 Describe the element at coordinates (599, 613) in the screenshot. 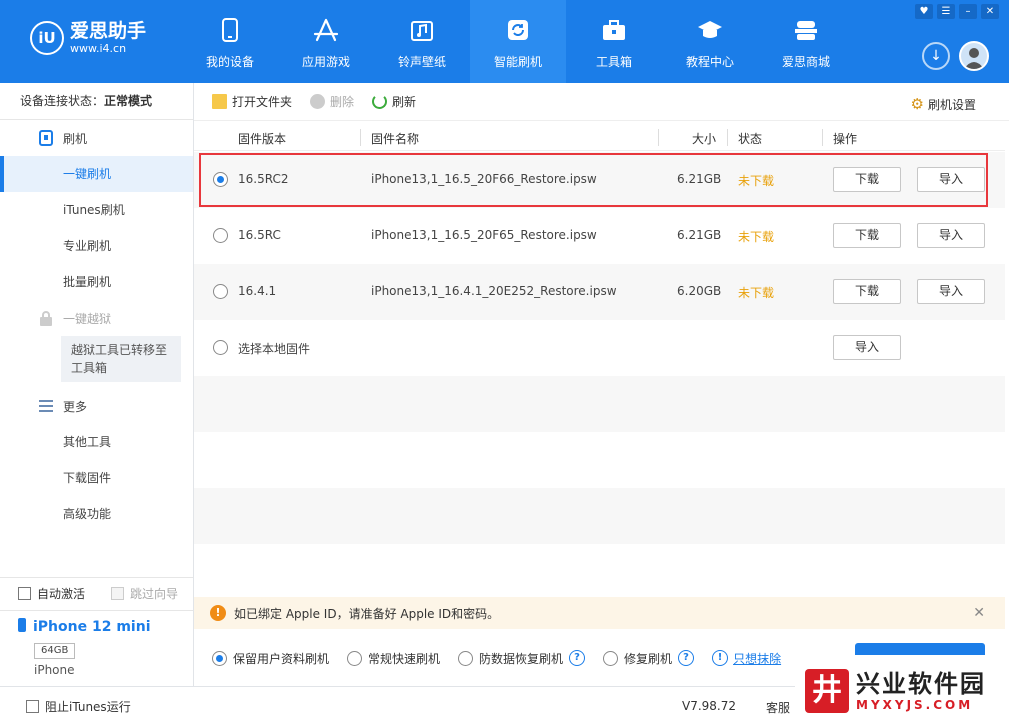

I see `apple-id-notice: ! 如已绑定 Apple ID，请准备好 Apple ID和密码。 ✕` at that location.